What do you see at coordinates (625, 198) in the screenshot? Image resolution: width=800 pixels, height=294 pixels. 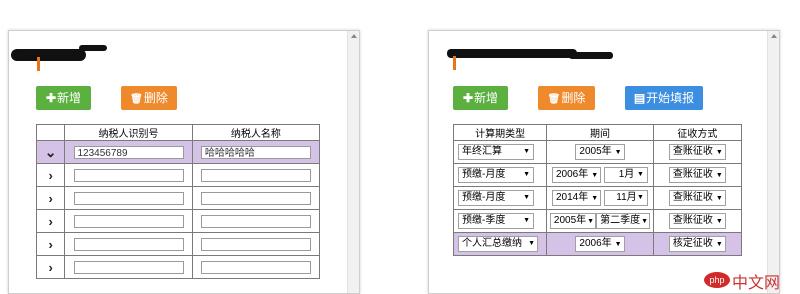 I see `month-select: 11月 ▼` at bounding box center [625, 198].